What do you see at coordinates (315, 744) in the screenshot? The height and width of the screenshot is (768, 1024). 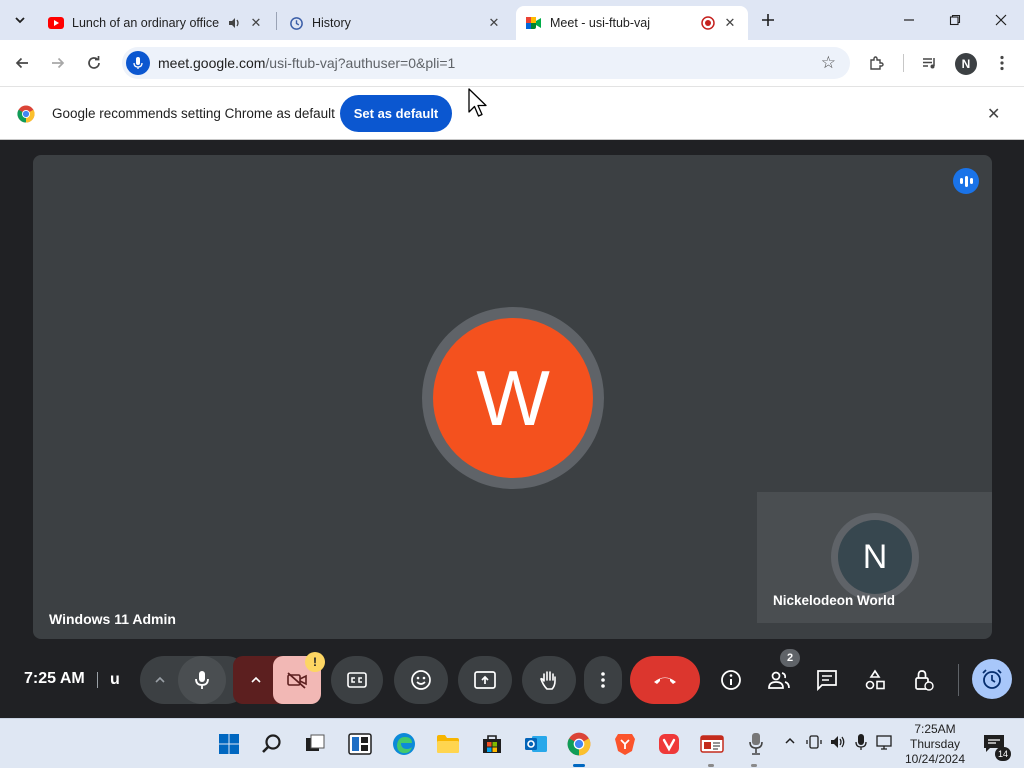 I see `task-view-button` at bounding box center [315, 744].